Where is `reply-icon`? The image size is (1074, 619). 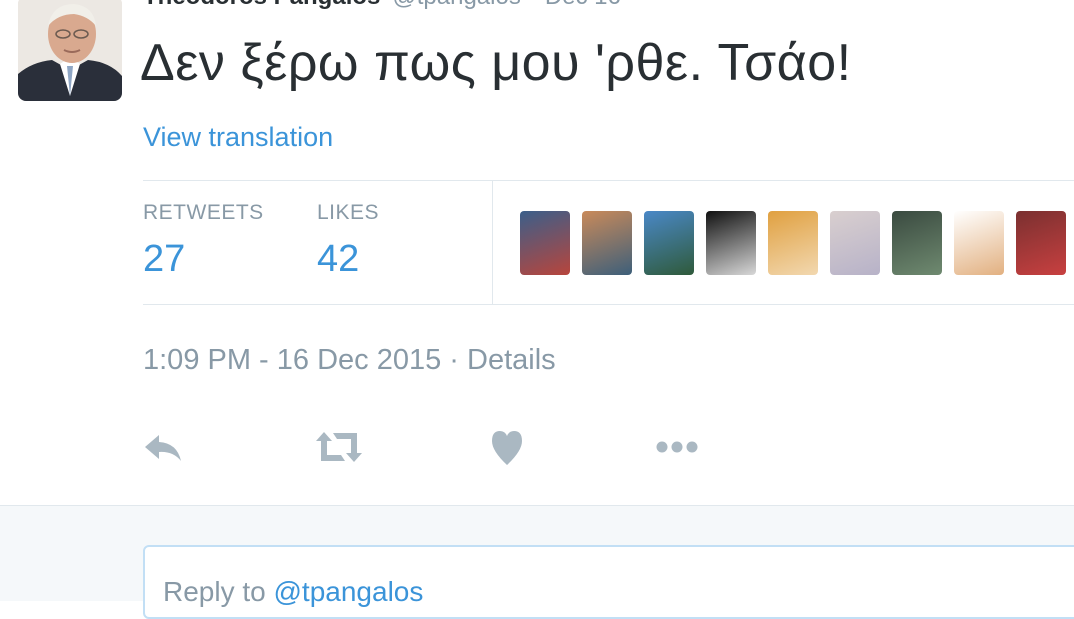 reply-icon is located at coordinates (163, 447).